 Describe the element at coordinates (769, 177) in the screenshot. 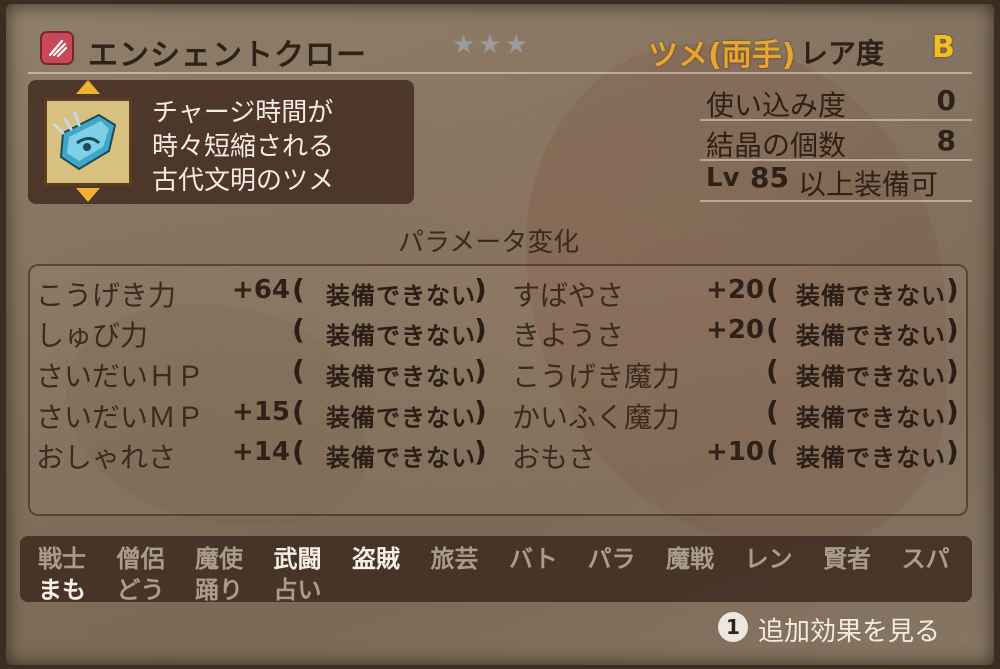

I see `level-value: 85` at that location.